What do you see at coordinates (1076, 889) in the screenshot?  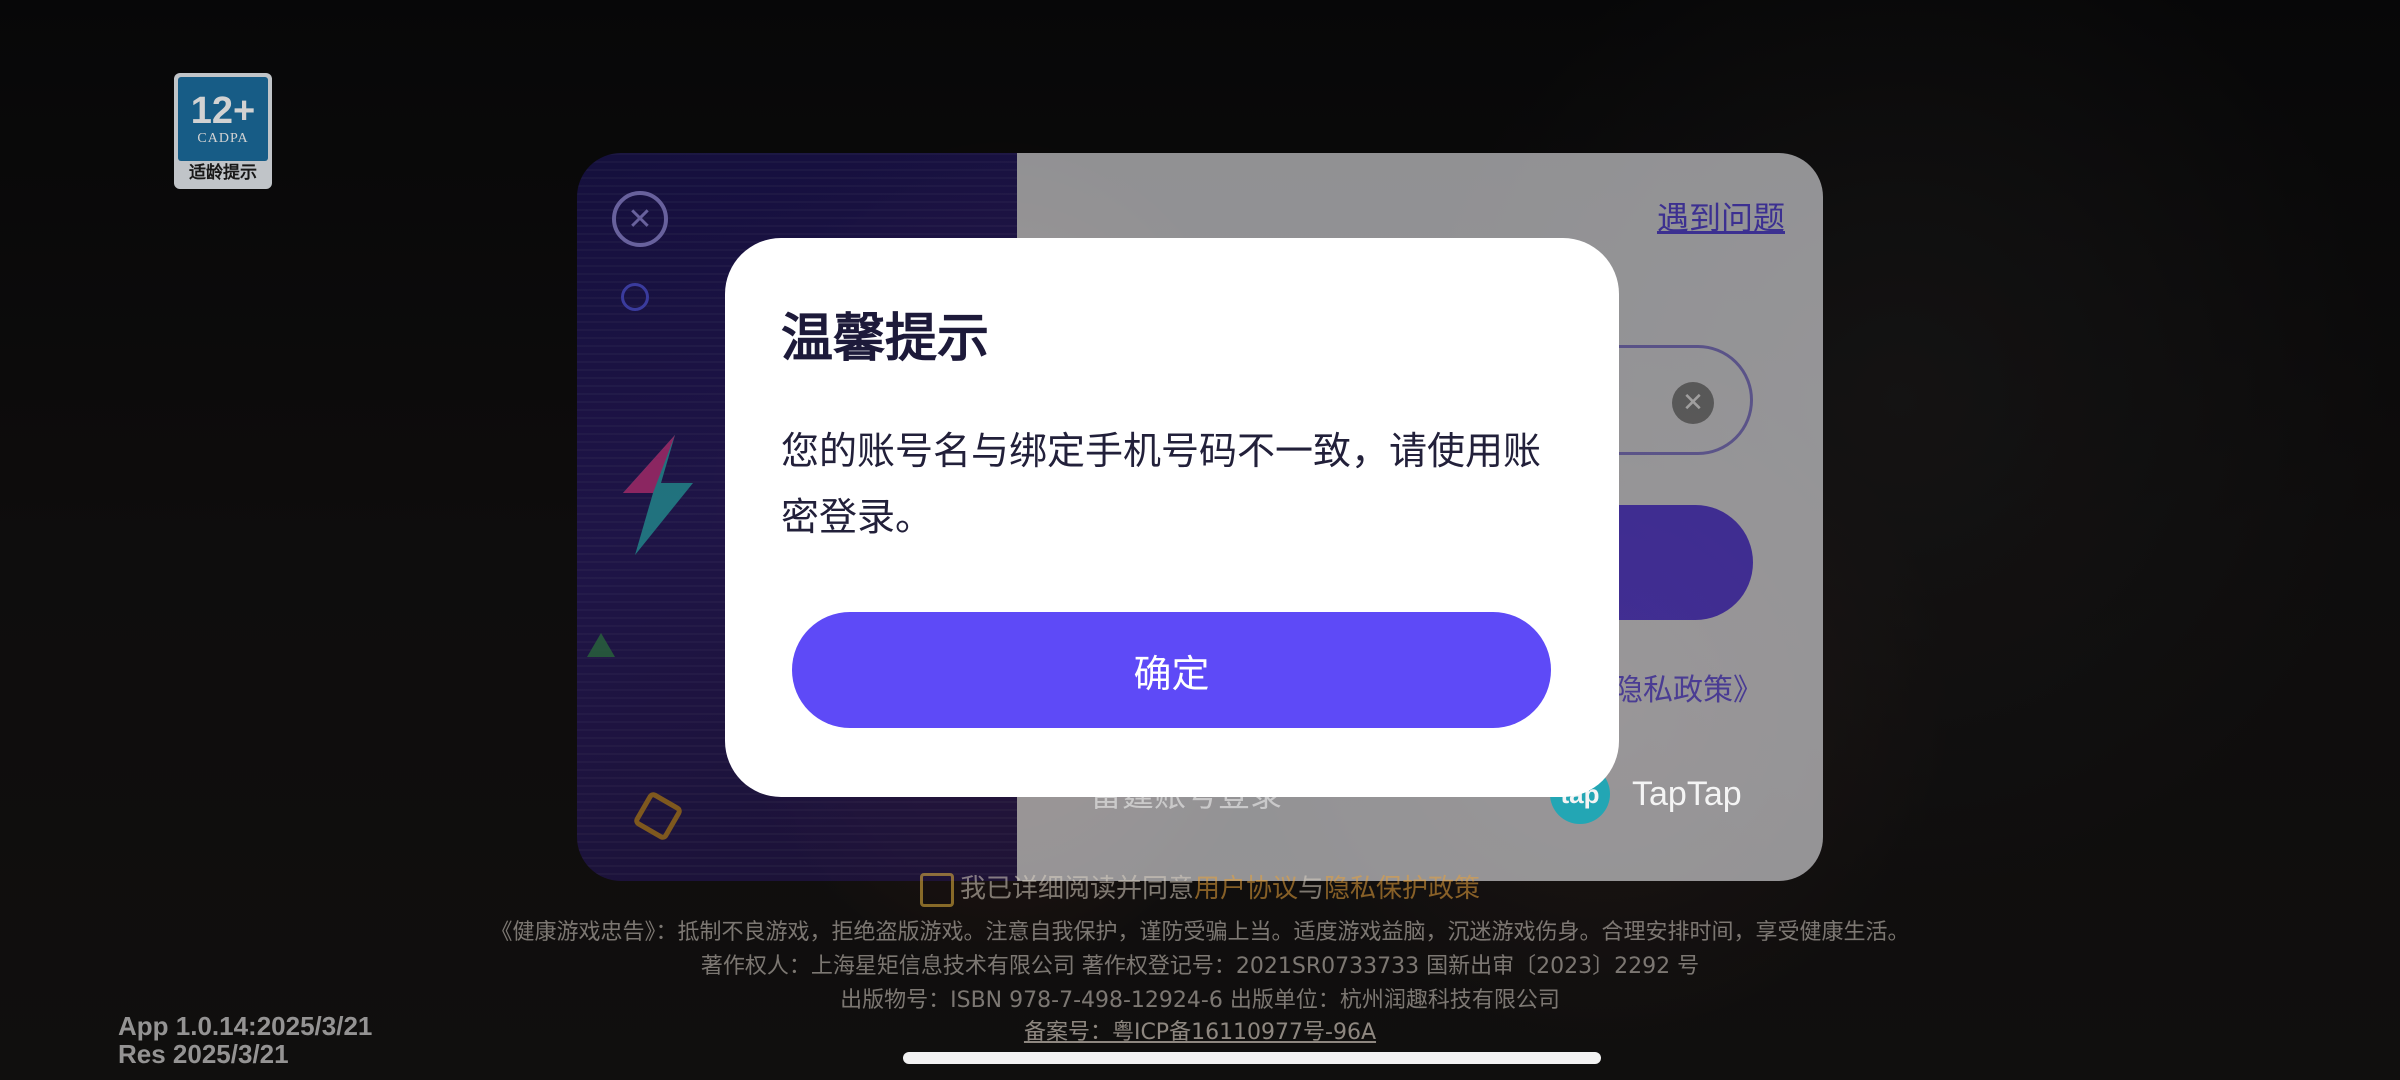 I see `agreement-prefix: 我已详细阅读并同意` at bounding box center [1076, 889].